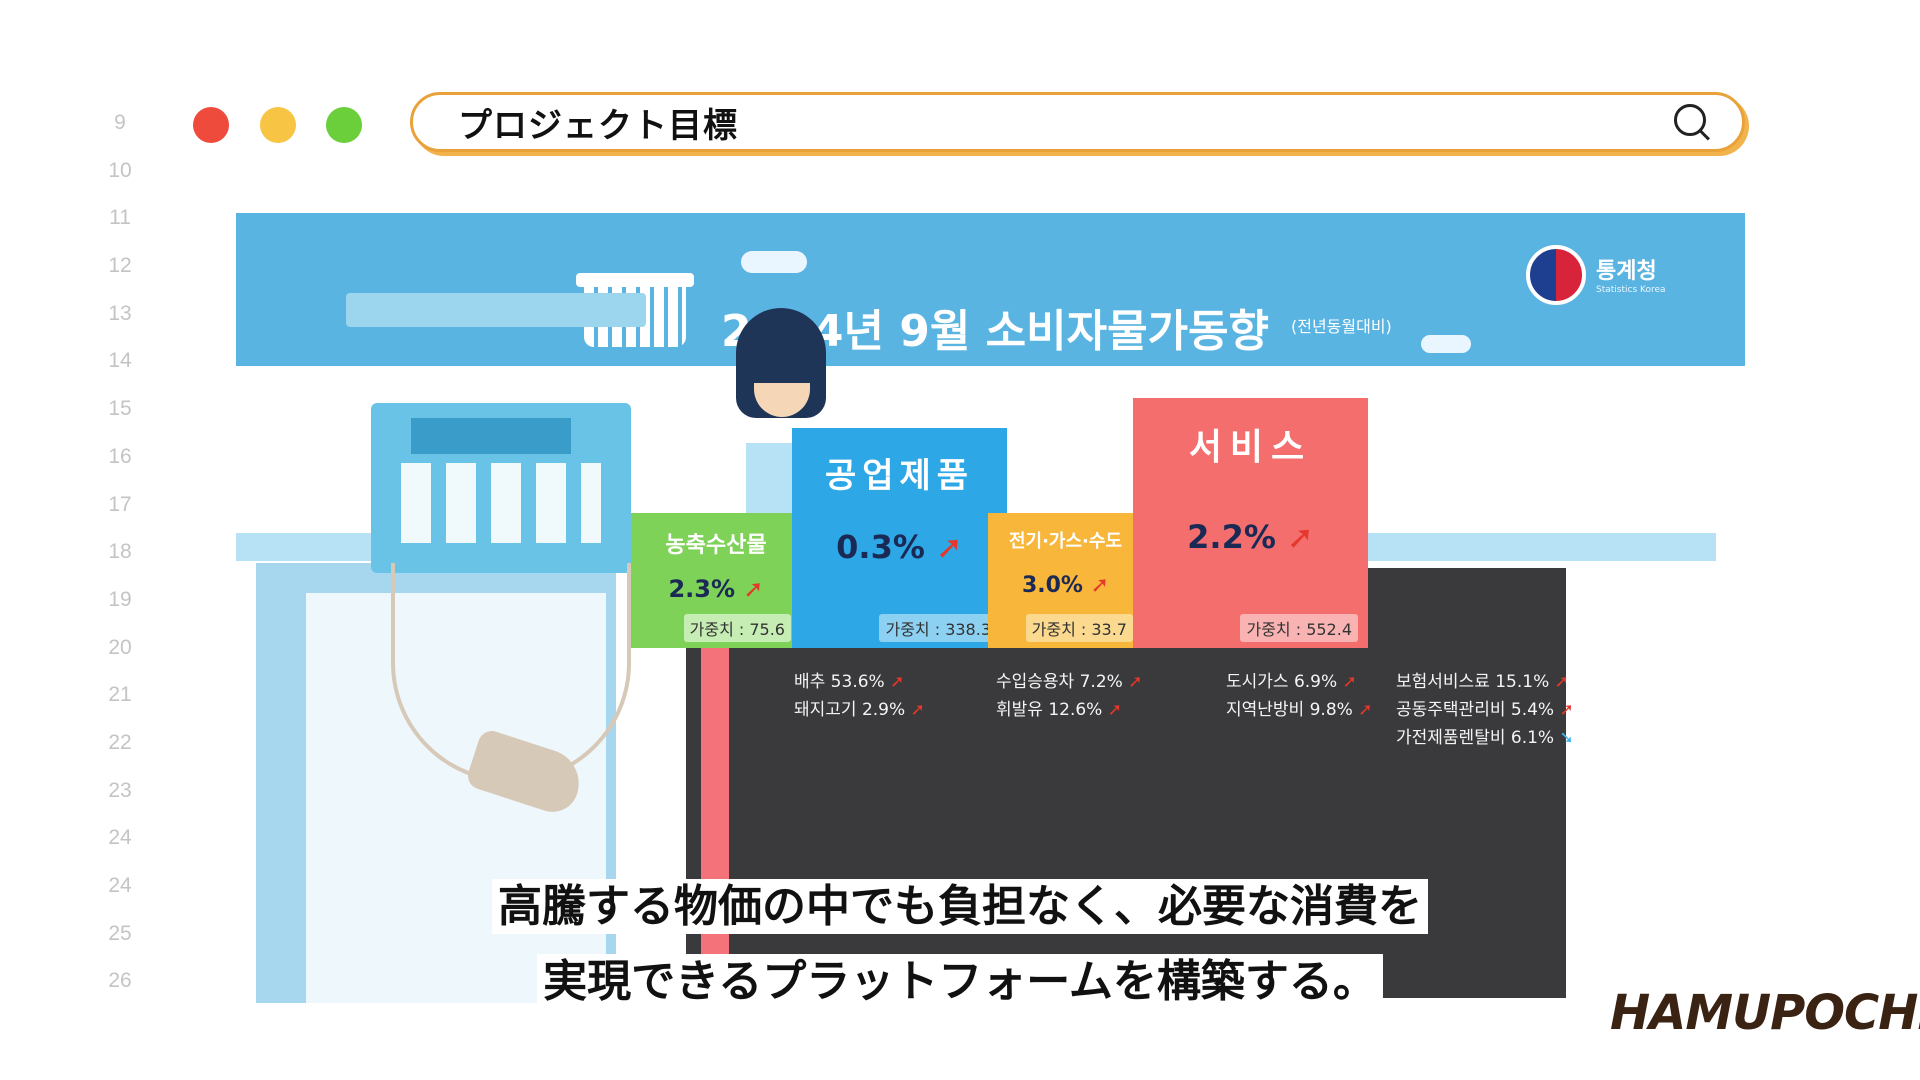  I want to click on category-label: 서비스, so click(1250, 447).